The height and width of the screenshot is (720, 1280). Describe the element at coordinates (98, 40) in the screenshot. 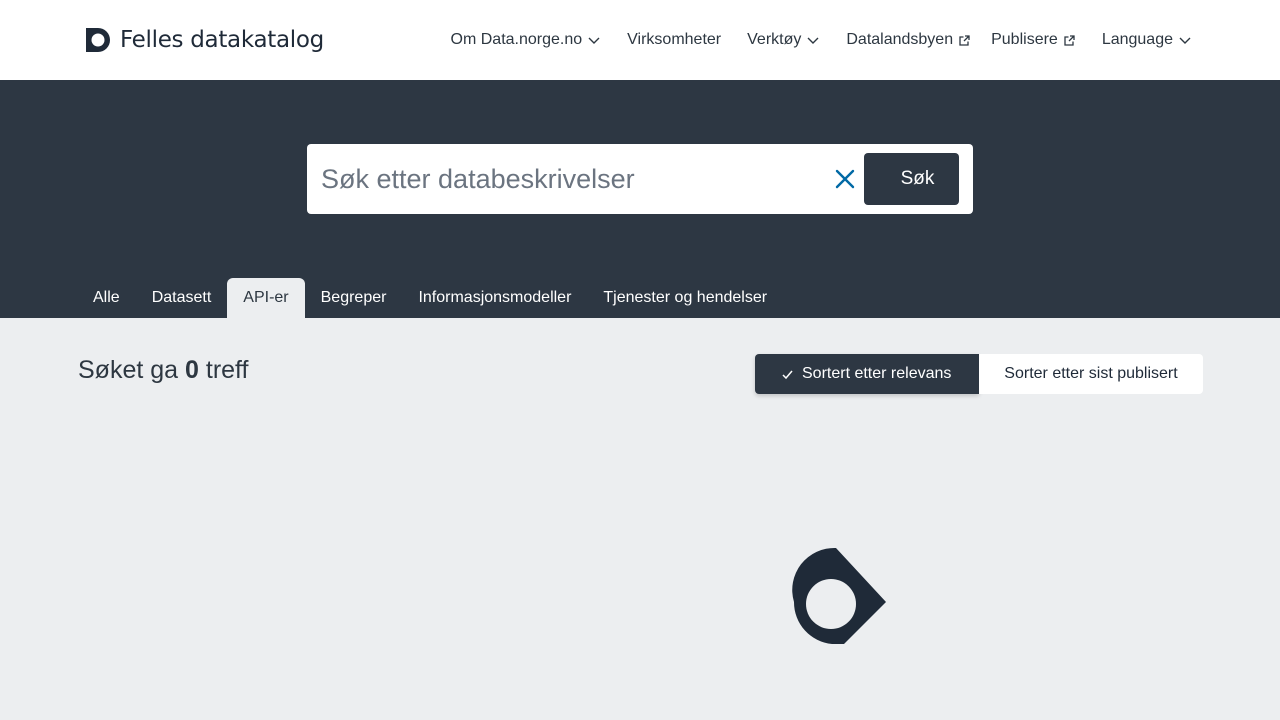

I see `logo-icon` at that location.